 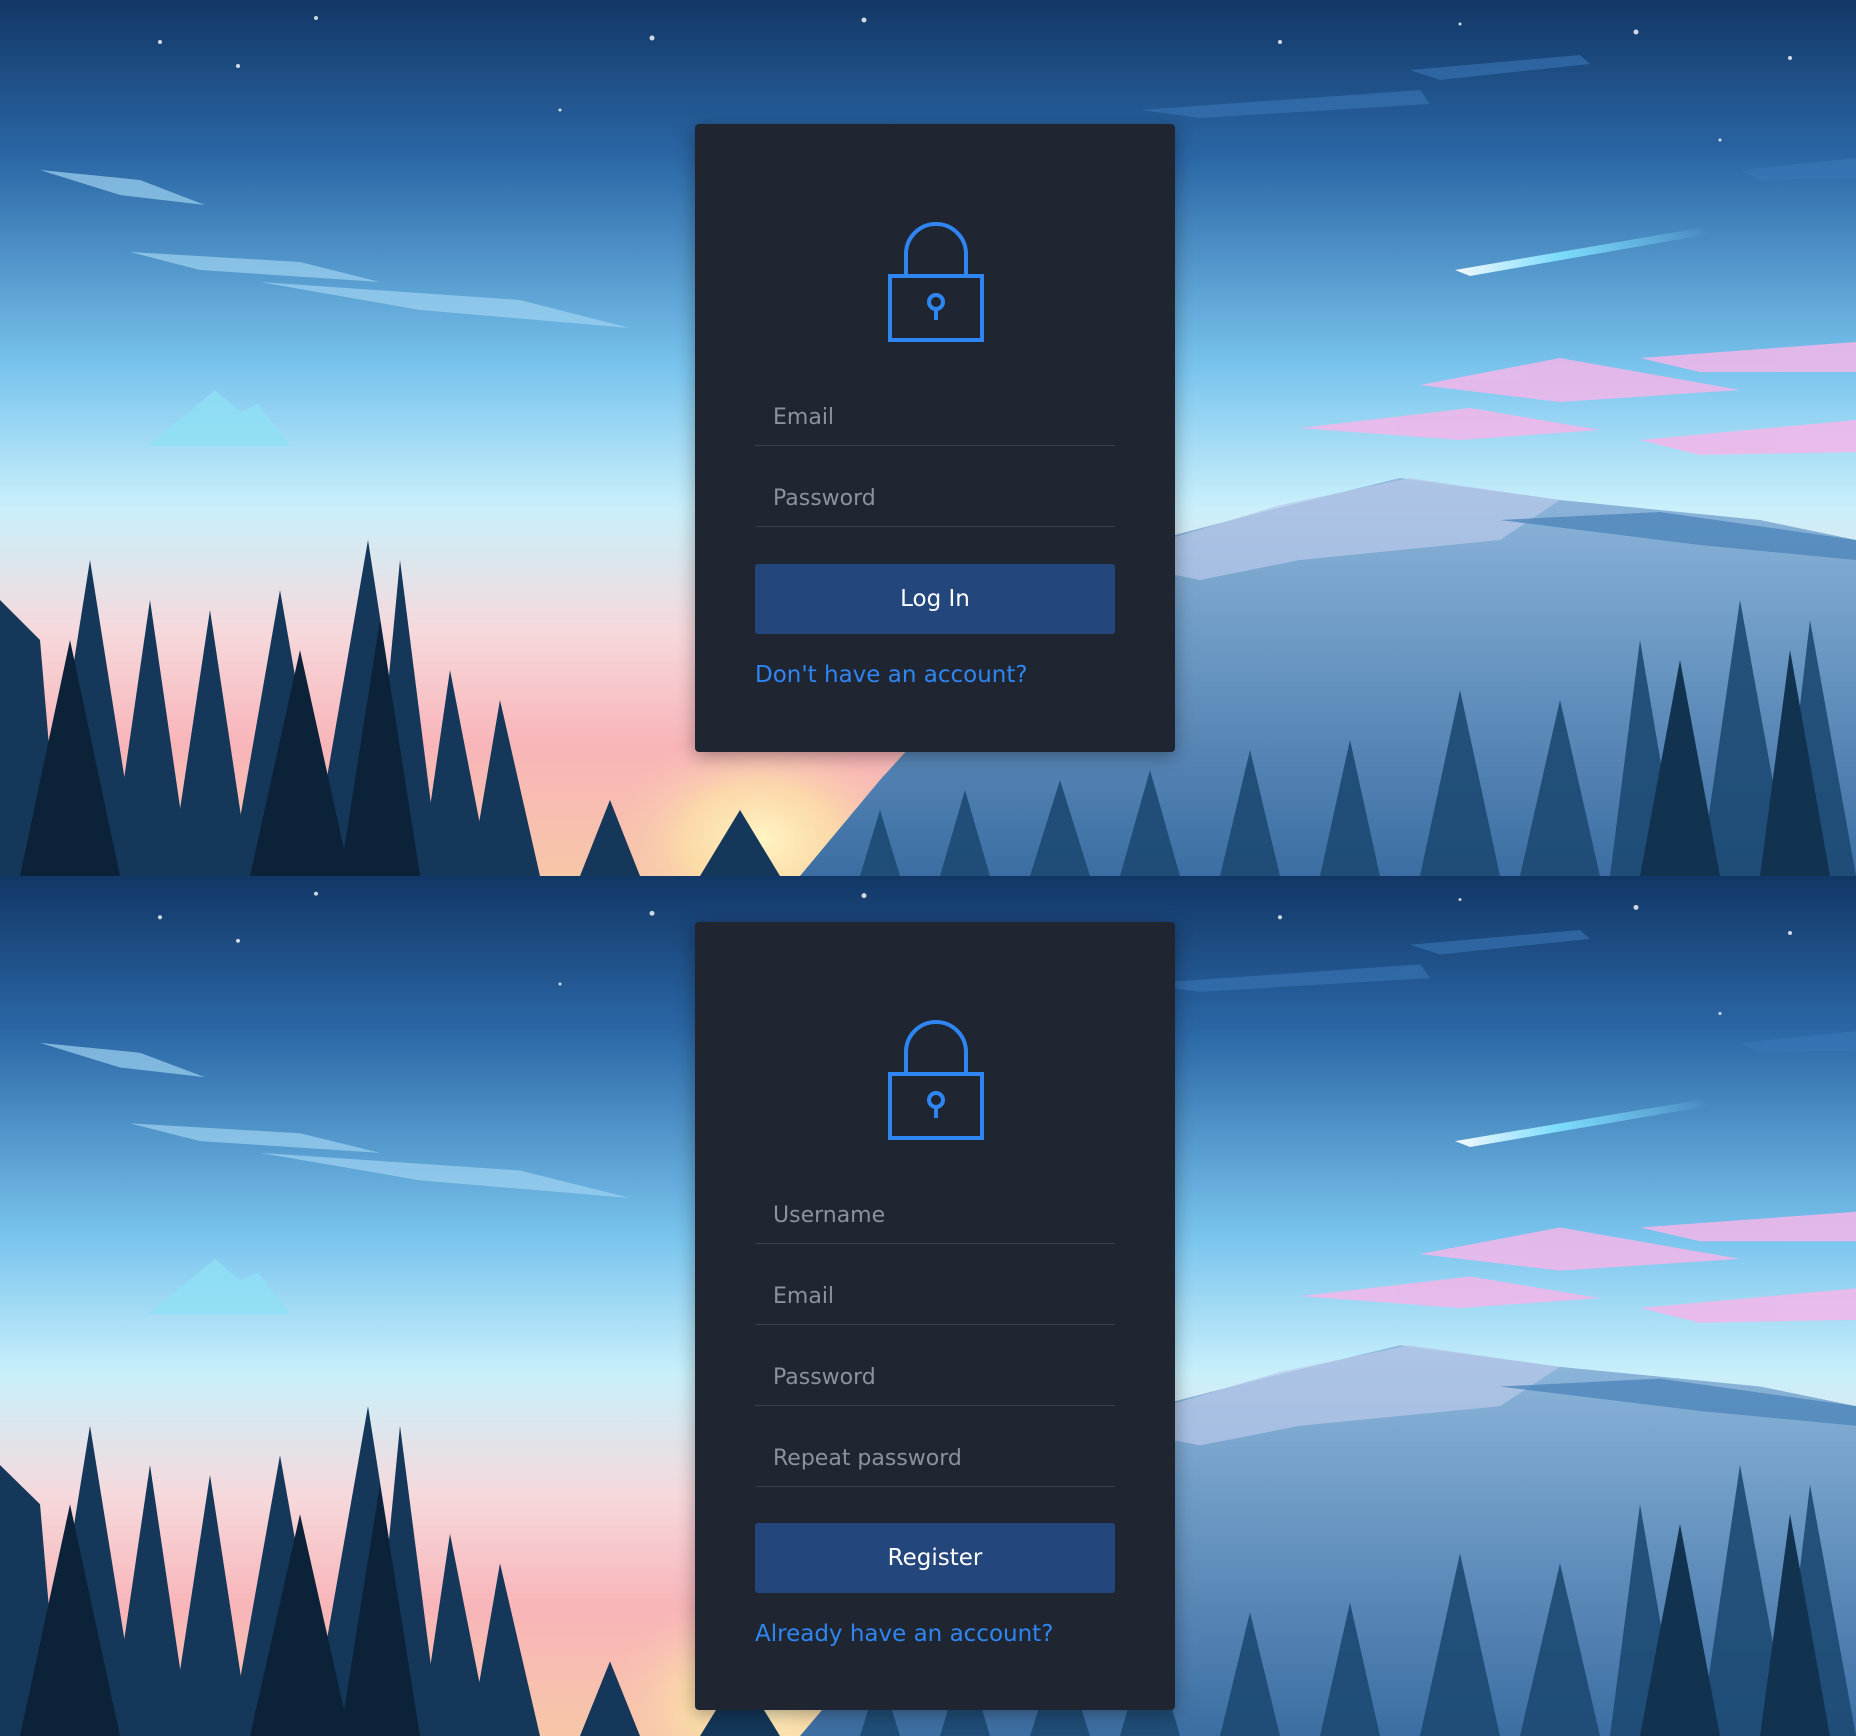 What do you see at coordinates (935, 1558) in the screenshot?
I see `register-button: Register` at bounding box center [935, 1558].